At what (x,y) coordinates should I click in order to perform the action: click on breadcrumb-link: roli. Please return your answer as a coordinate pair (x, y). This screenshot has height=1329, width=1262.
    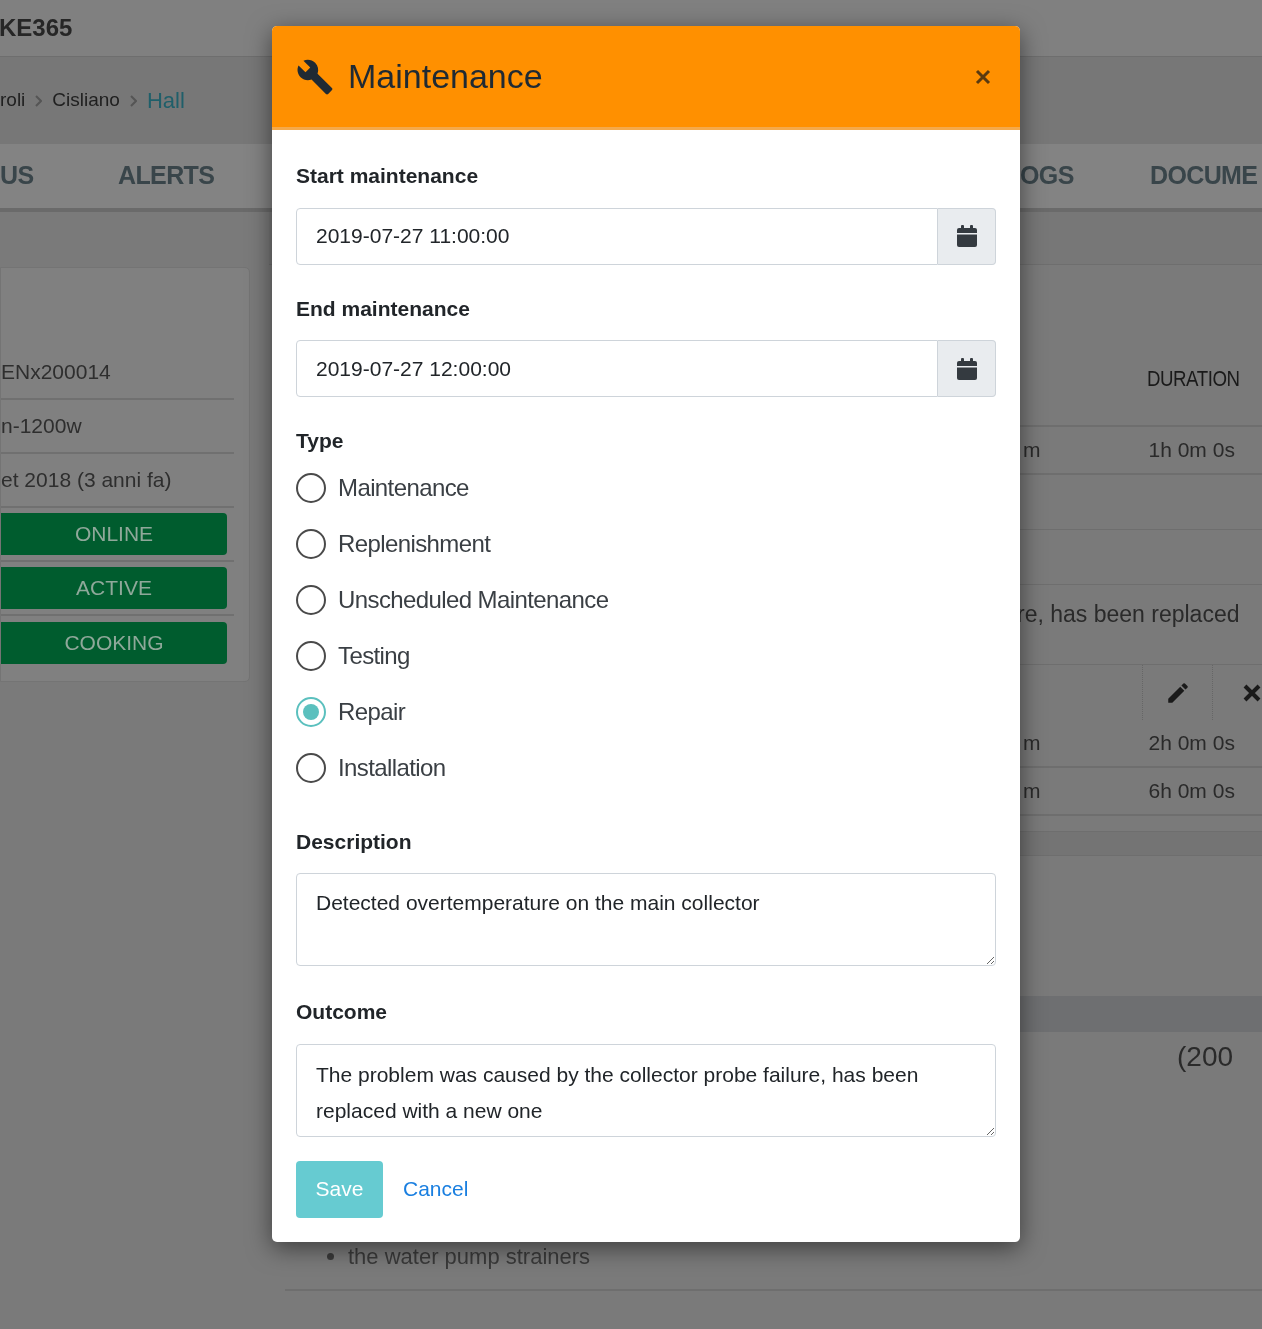
    Looking at the image, I should click on (13, 100).